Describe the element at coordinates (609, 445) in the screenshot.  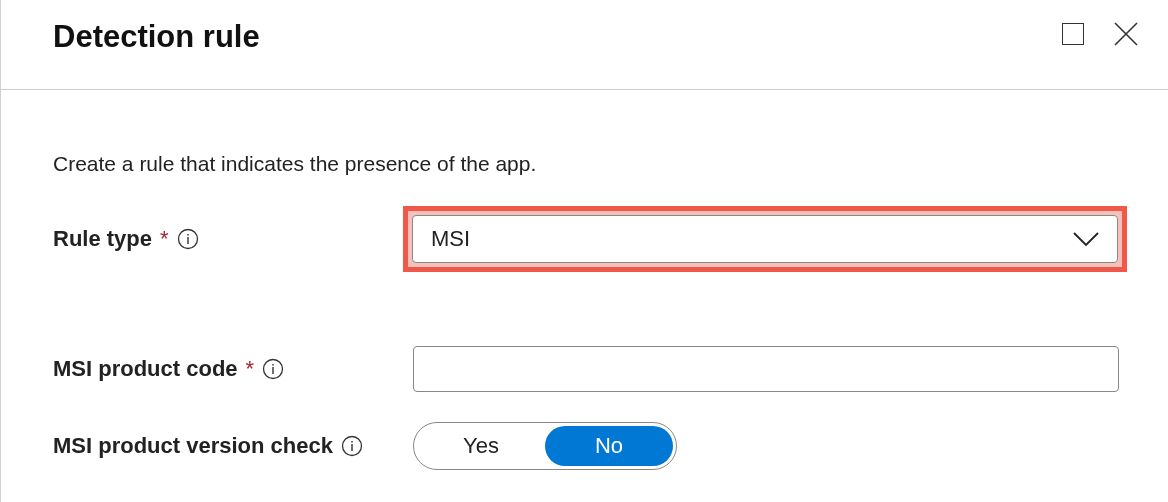
I see `toggle-option: No` at that location.